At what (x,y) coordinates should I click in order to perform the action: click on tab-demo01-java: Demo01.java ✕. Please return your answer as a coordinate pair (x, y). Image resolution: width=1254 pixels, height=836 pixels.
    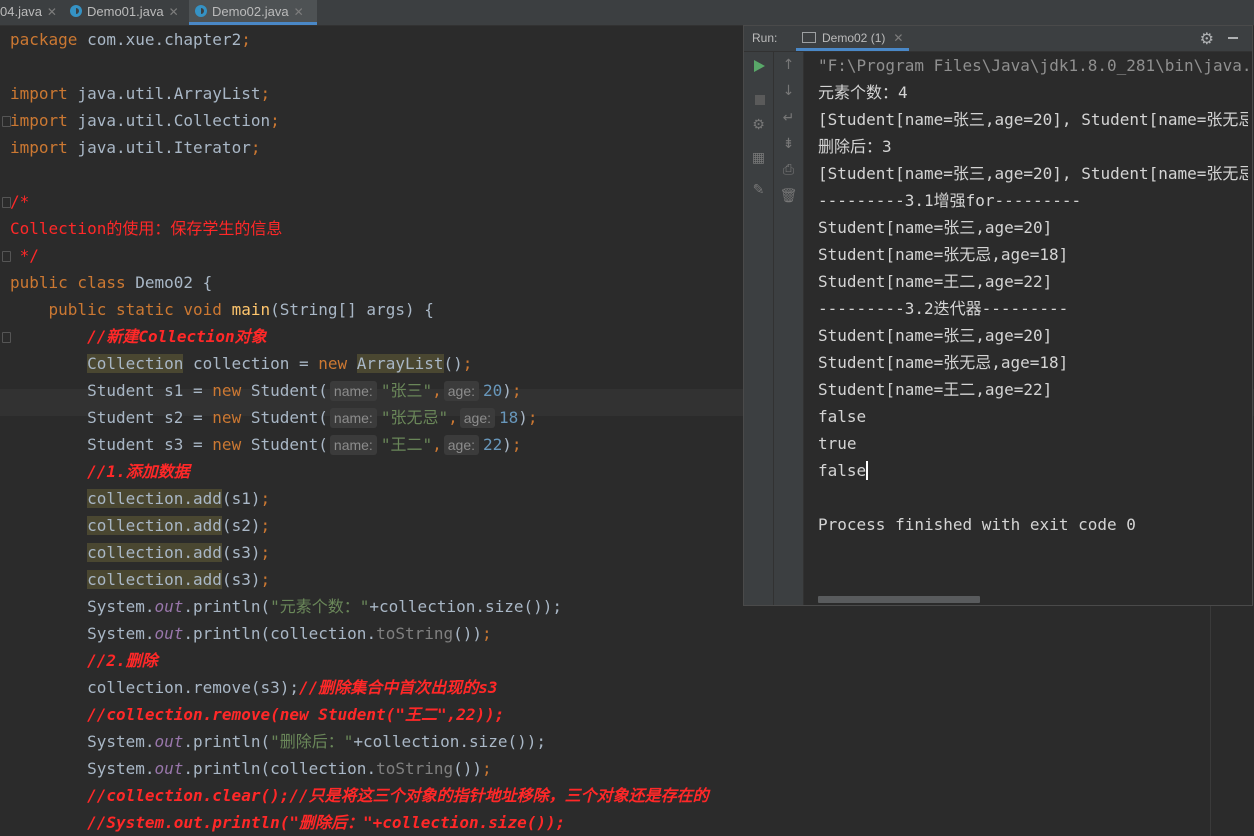
    Looking at the image, I should click on (126, 12).